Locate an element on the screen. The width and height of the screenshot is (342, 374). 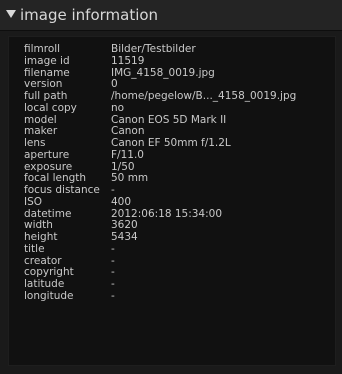
info-label: local copy is located at coordinates (50, 108).